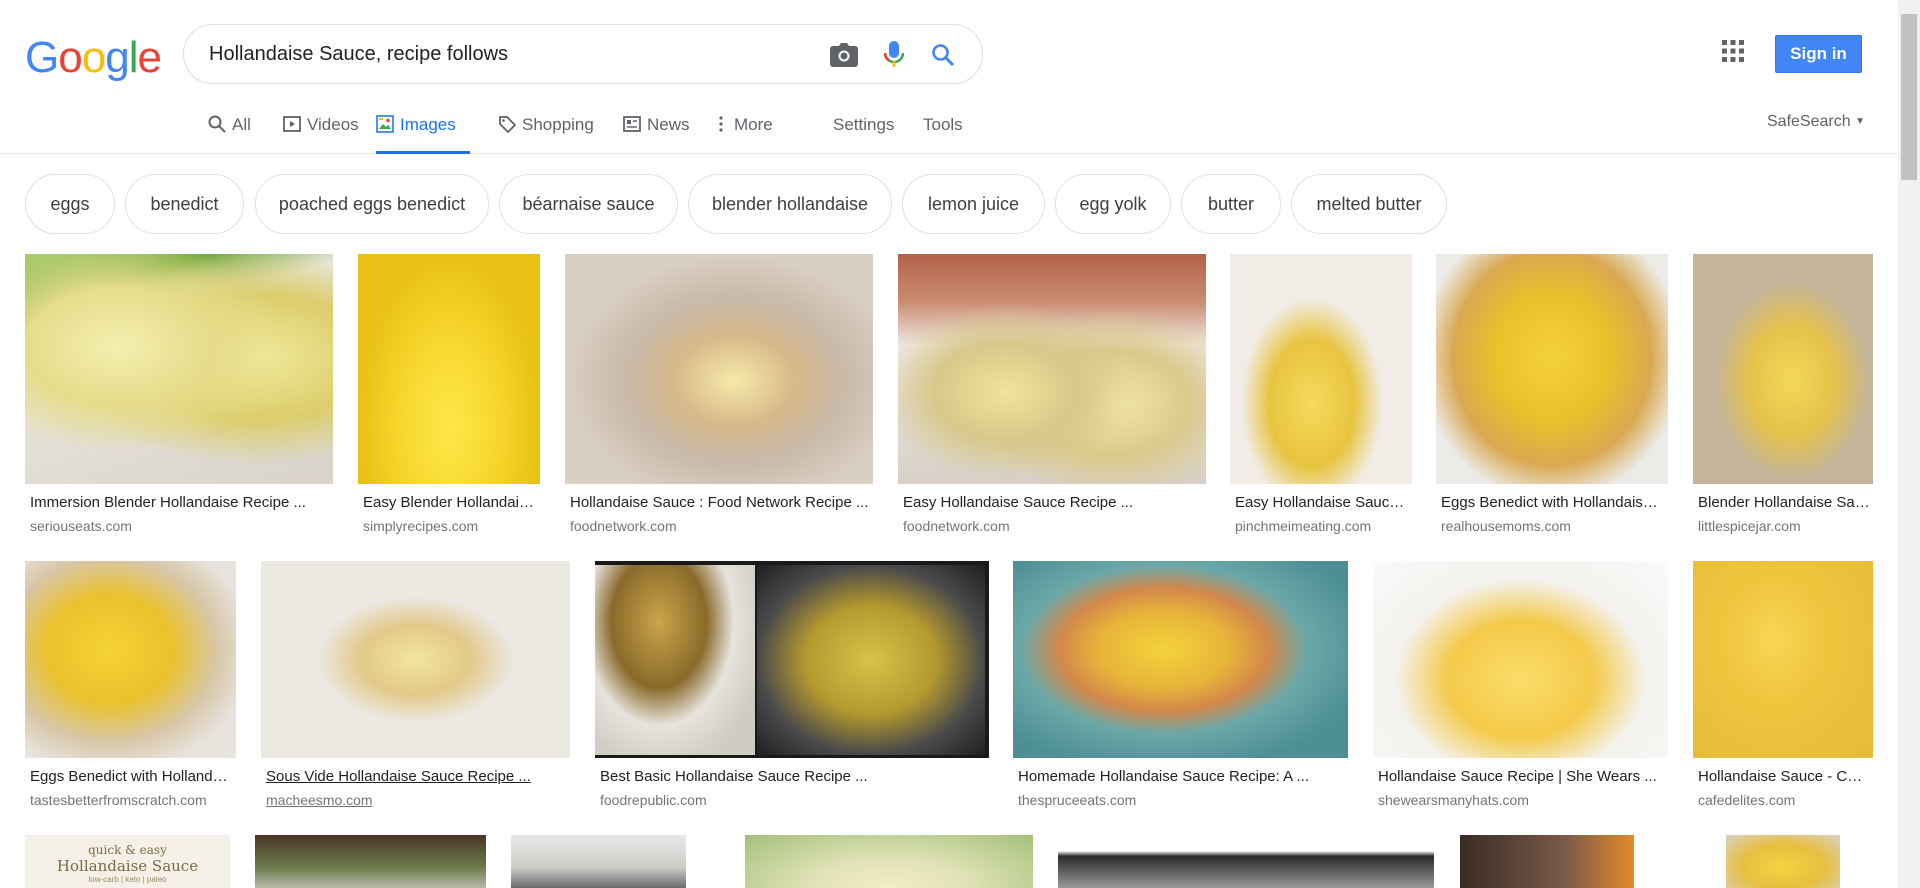  I want to click on scrollbar-thumb, so click(1909, 97).